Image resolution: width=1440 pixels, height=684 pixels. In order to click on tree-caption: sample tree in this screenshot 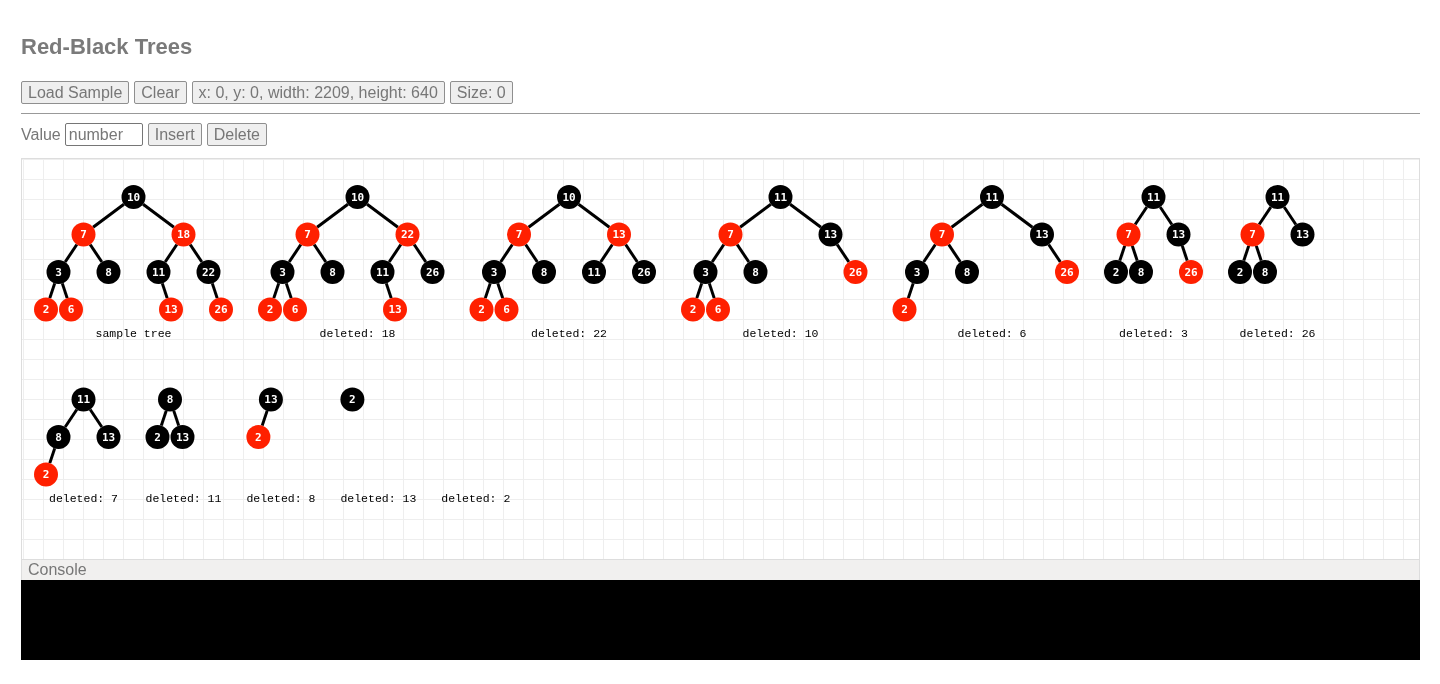, I will do `click(133, 333)`.